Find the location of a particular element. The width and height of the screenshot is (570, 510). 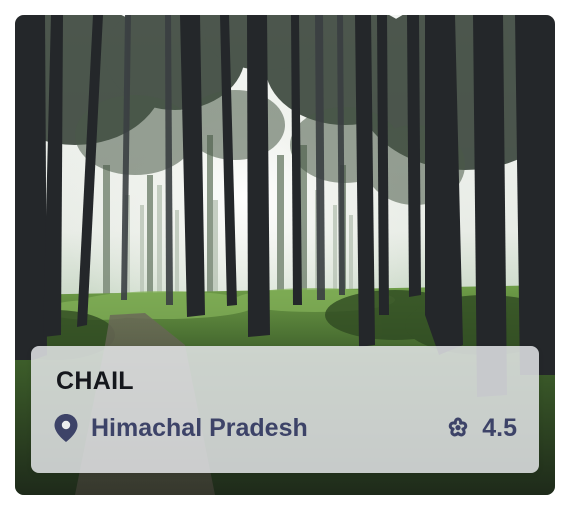

rating-value: 4.5 is located at coordinates (499, 428).